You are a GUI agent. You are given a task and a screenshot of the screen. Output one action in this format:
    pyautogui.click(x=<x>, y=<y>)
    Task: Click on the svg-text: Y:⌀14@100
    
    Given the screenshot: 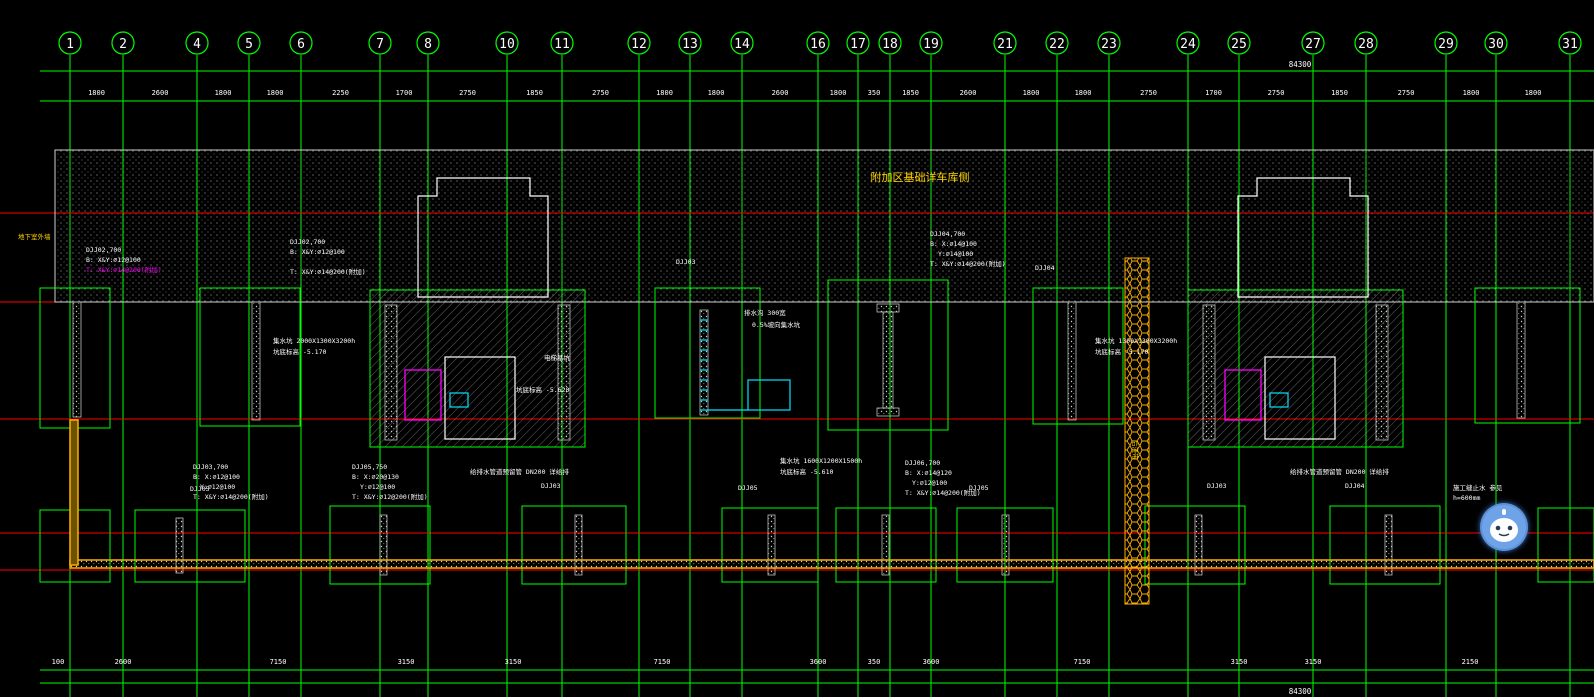 What is the action you would take?
    pyautogui.click(x=955, y=254)
    